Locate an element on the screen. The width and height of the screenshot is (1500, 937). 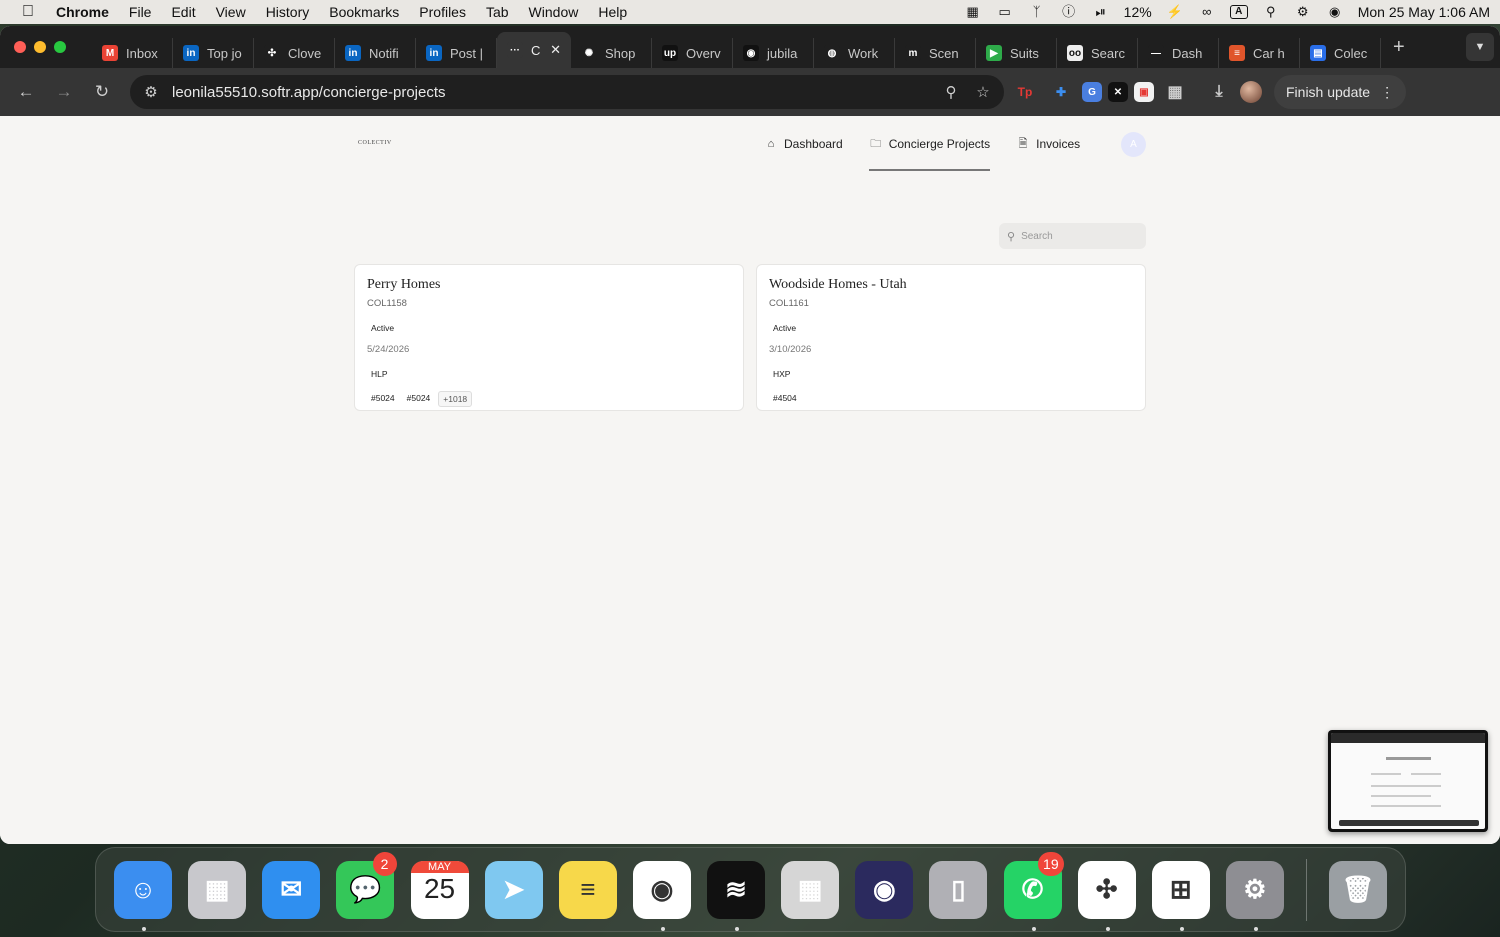
site-settings-icon: ⚙ is located at coordinates (151, 92).